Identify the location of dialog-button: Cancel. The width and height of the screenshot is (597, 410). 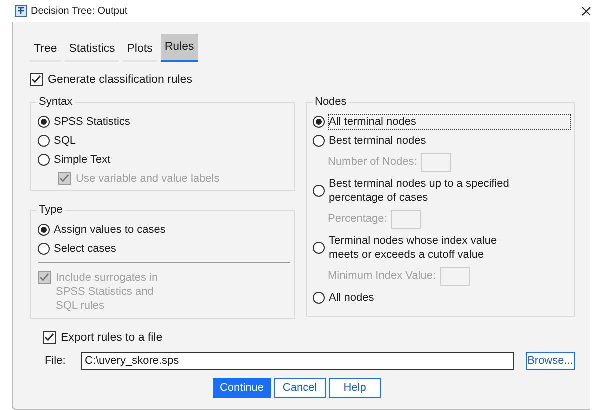
(300, 388).